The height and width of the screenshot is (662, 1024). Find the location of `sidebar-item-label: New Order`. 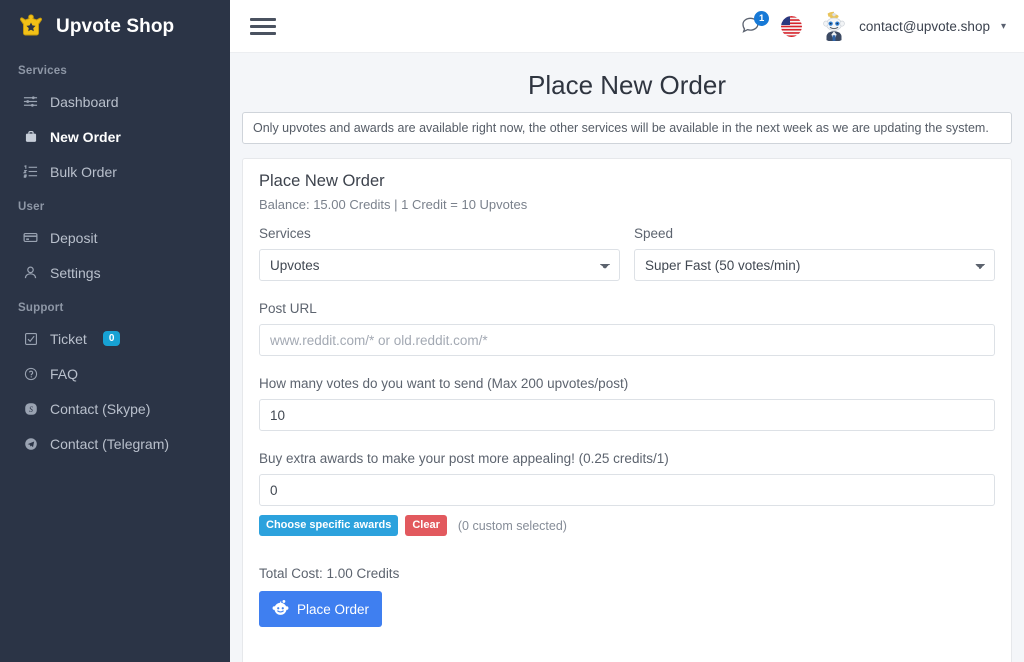

sidebar-item-label: New Order is located at coordinates (85, 136).